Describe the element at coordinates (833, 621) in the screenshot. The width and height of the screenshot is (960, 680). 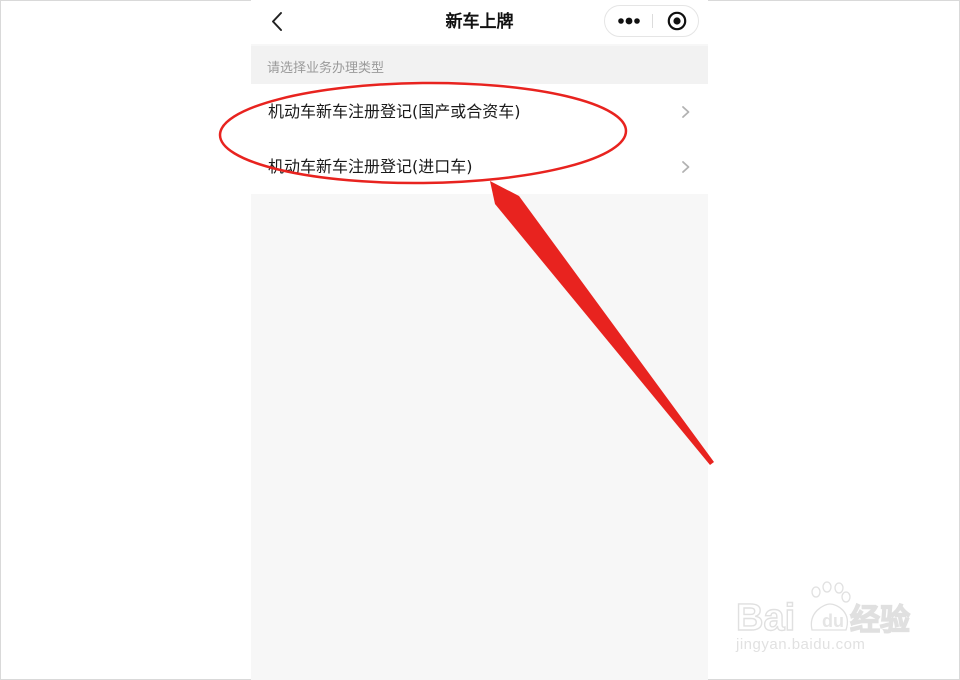
I see `svg-text: du` at that location.